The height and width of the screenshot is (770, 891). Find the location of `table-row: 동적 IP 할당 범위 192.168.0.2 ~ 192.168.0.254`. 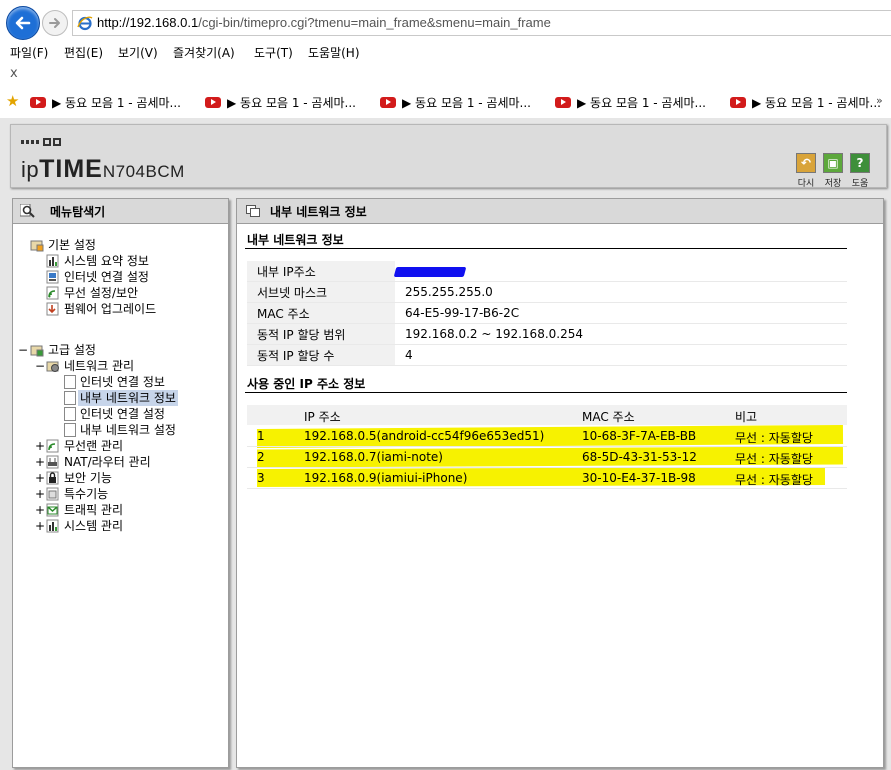

table-row: 동적 IP 할당 범위 192.168.0.2 ~ 192.168.0.254 is located at coordinates (547, 334).